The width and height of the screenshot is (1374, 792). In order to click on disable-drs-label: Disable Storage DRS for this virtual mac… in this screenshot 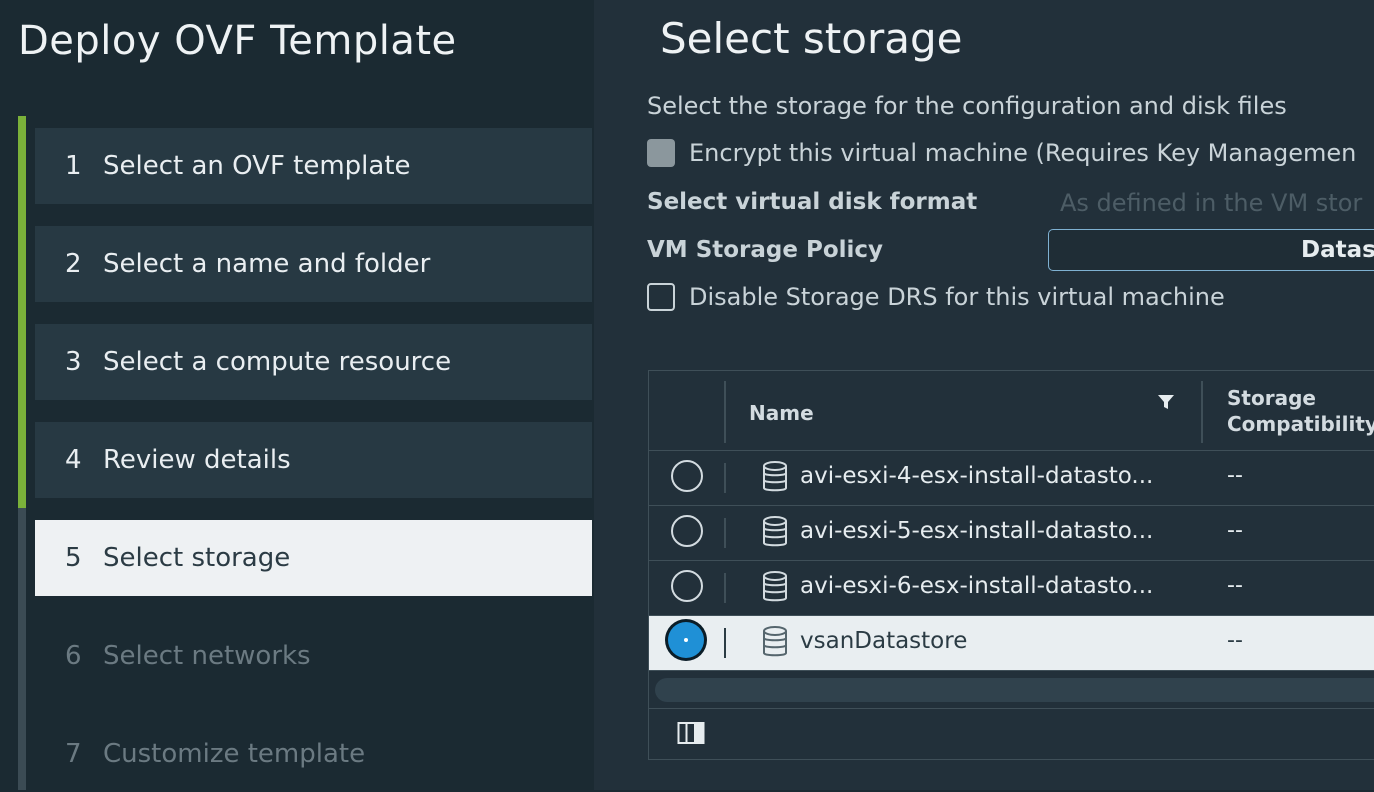, I will do `click(957, 297)`.